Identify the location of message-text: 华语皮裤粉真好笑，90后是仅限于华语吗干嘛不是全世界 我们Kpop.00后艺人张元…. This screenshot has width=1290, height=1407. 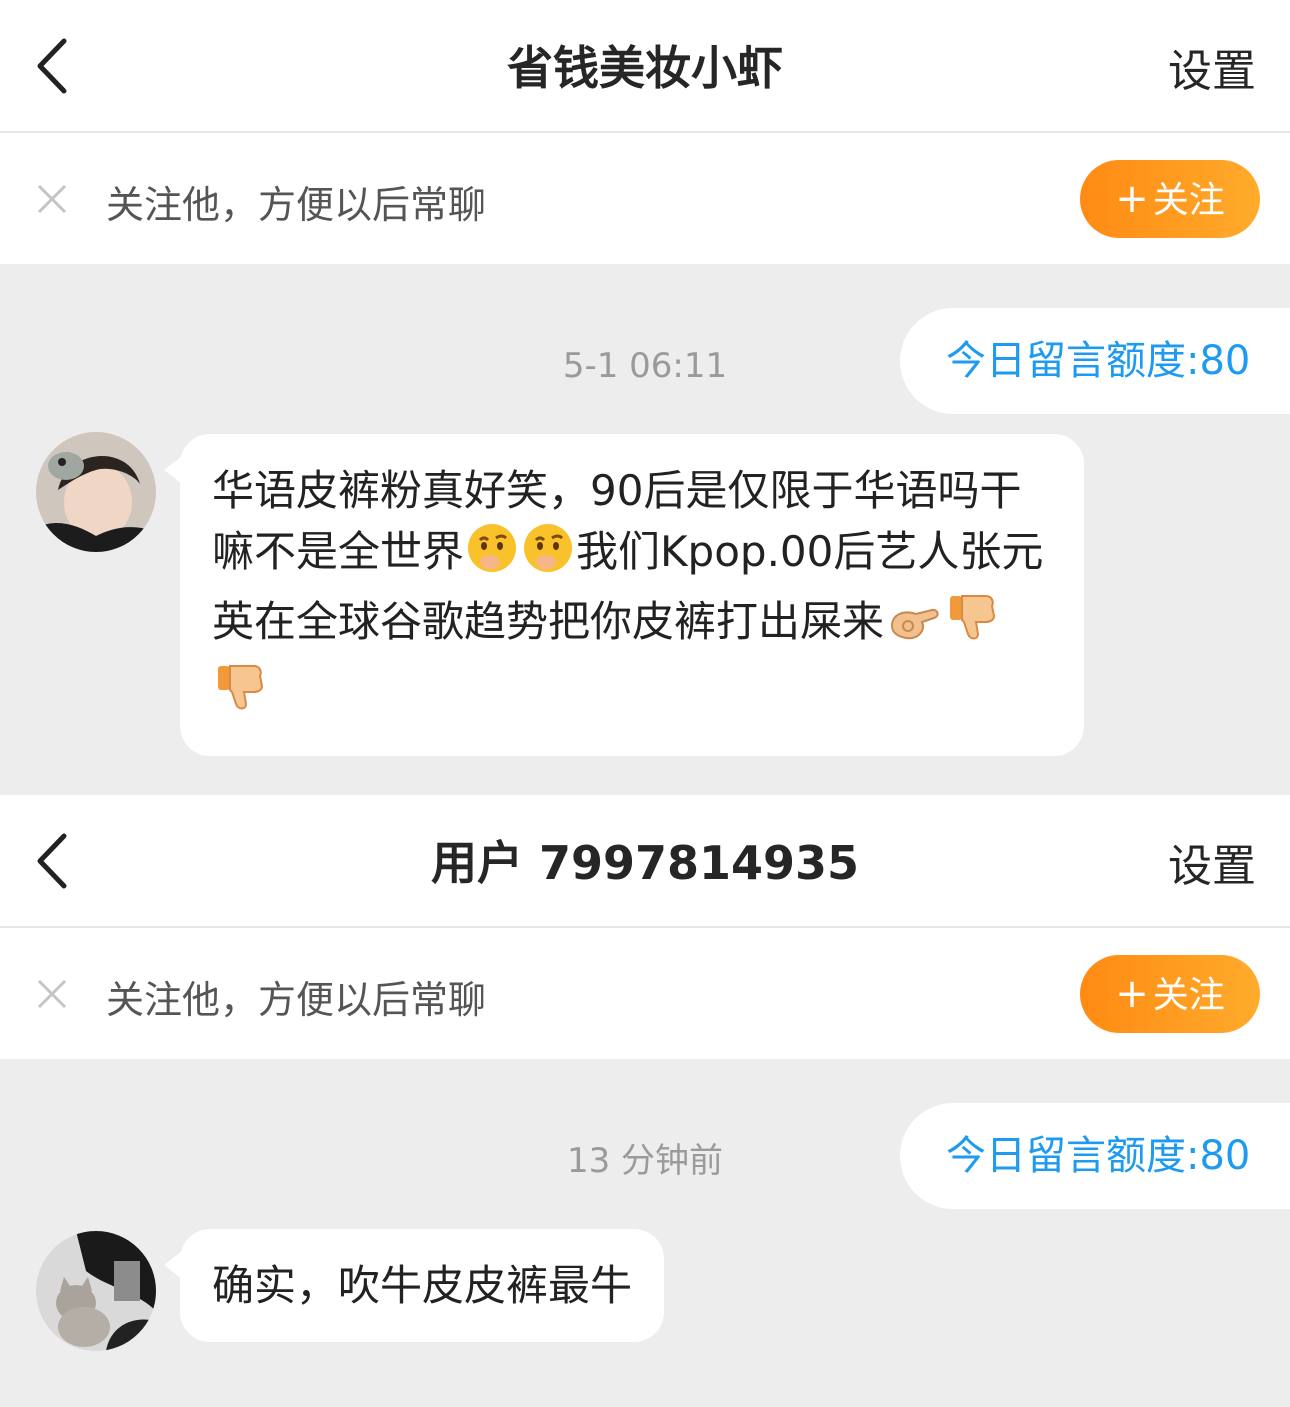
(632, 595).